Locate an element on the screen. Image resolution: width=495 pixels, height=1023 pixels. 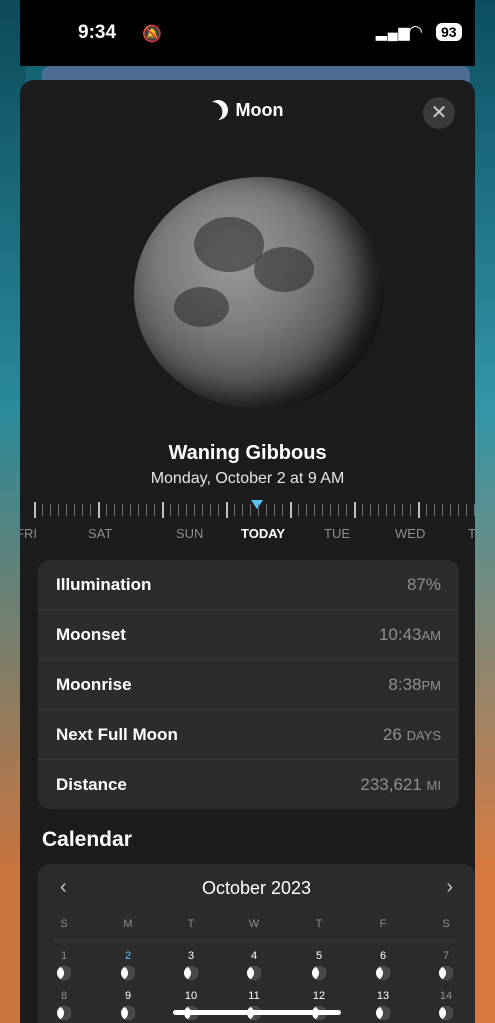
battery-icon: 93 is located at coordinates (449, 32).